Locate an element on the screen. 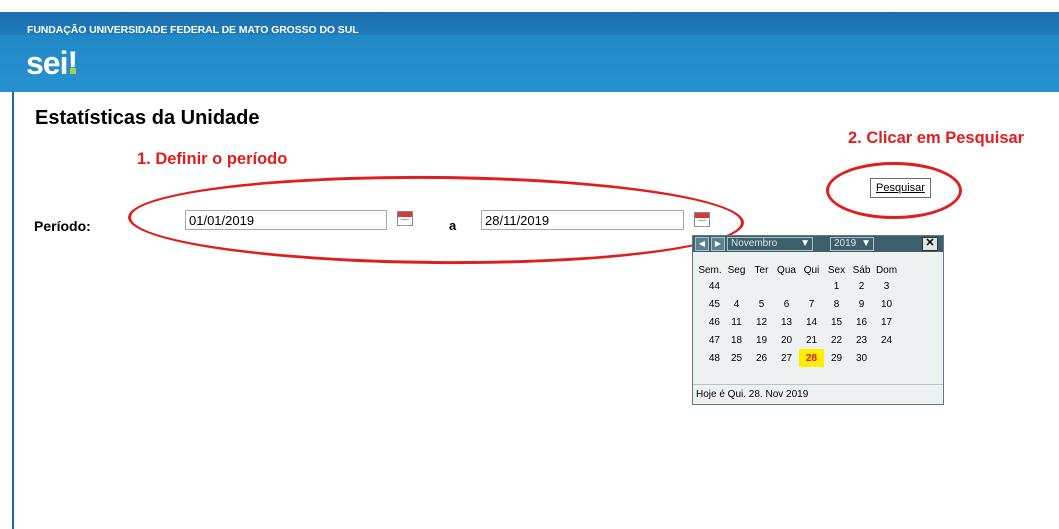 This screenshot has height=529, width=1059. calendar-day: 24 is located at coordinates (886, 340).